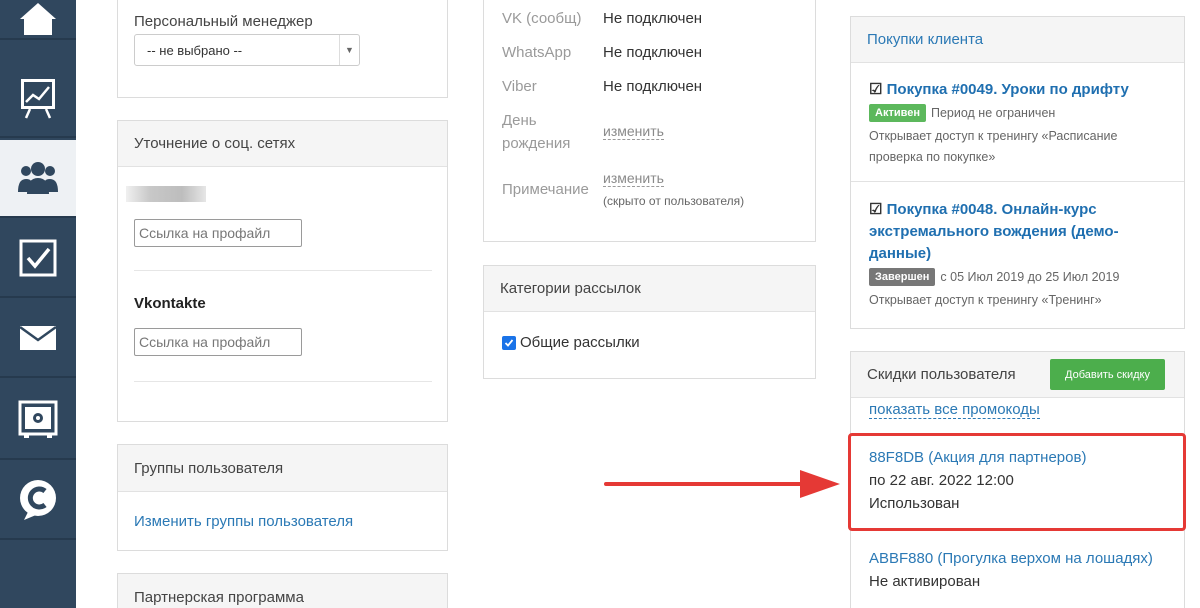 This screenshot has width=1200, height=608. What do you see at coordinates (223, 21) in the screenshot?
I see `manager-label: Персональный менеджер` at bounding box center [223, 21].